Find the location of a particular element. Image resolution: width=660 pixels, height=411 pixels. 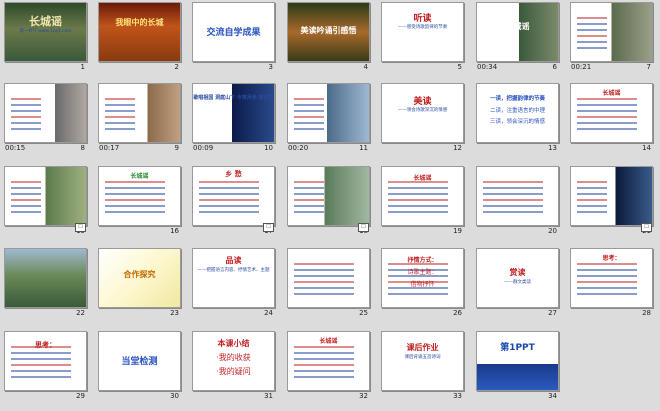

slide-thumbnail: 赏读 ——群文类读 is located at coordinates (517, 278).